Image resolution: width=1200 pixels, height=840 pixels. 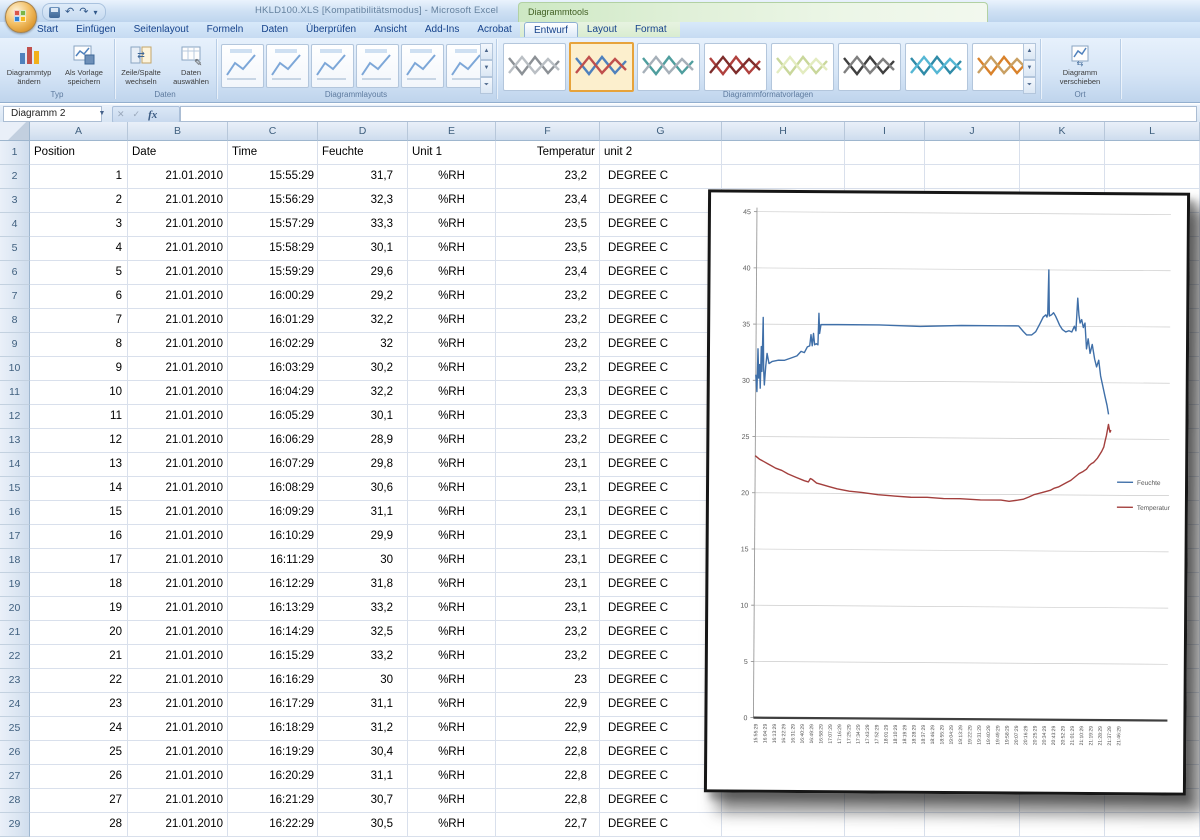 I want to click on cell-E24: %RH, so click(x=452, y=705).